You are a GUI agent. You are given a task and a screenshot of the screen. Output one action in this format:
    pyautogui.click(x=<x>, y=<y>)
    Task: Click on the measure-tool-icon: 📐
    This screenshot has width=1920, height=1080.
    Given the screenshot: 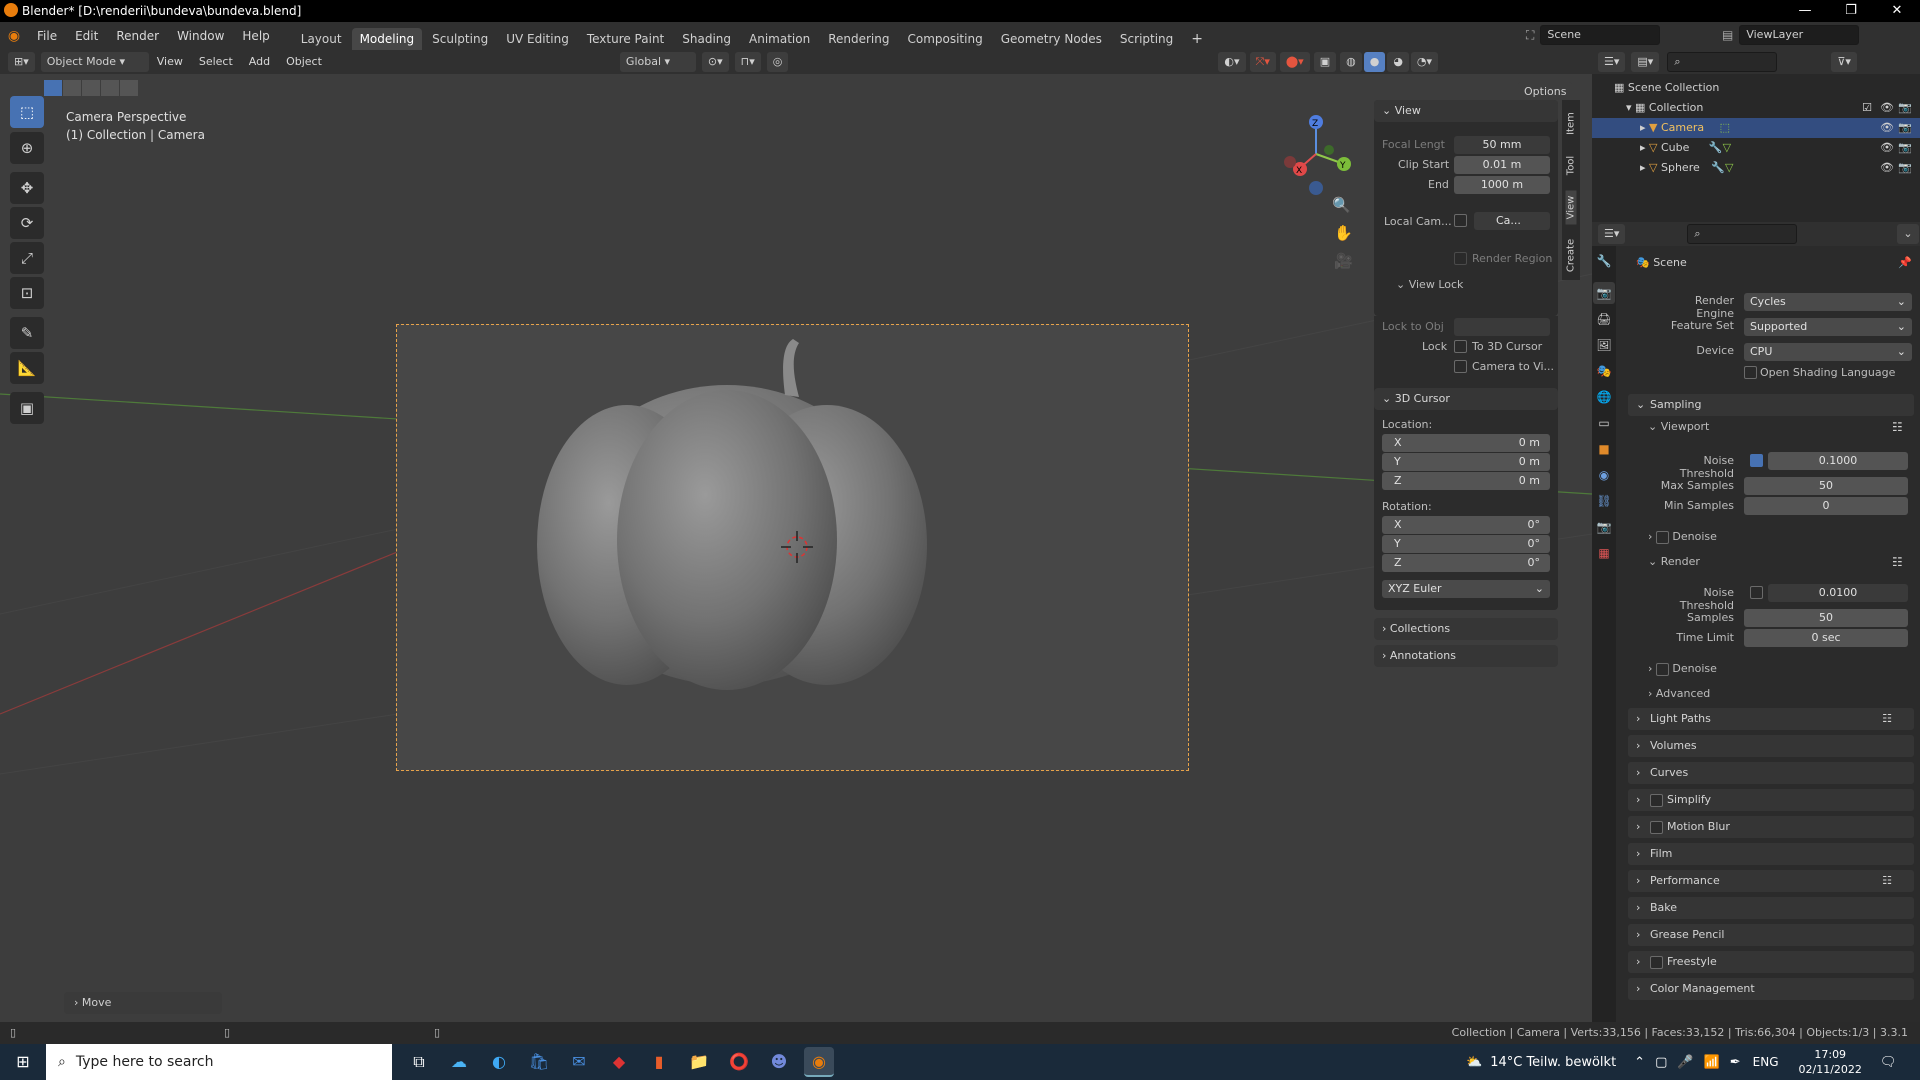 What is the action you would take?
    pyautogui.click(x=27, y=368)
    